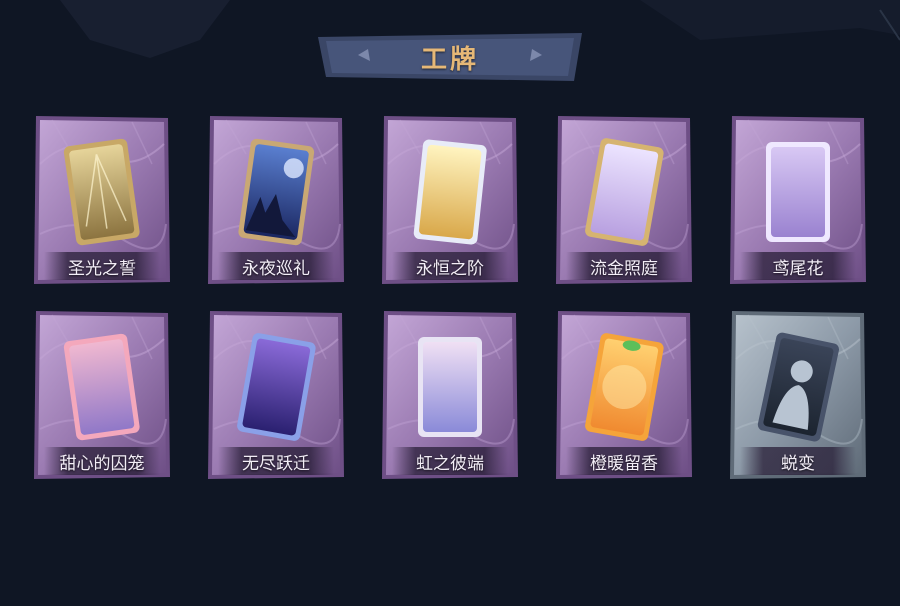 Image resolution: width=900 pixels, height=606 pixels. Describe the element at coordinates (450, 200) in the screenshot. I see `badge-card: 永恒之阶` at that location.